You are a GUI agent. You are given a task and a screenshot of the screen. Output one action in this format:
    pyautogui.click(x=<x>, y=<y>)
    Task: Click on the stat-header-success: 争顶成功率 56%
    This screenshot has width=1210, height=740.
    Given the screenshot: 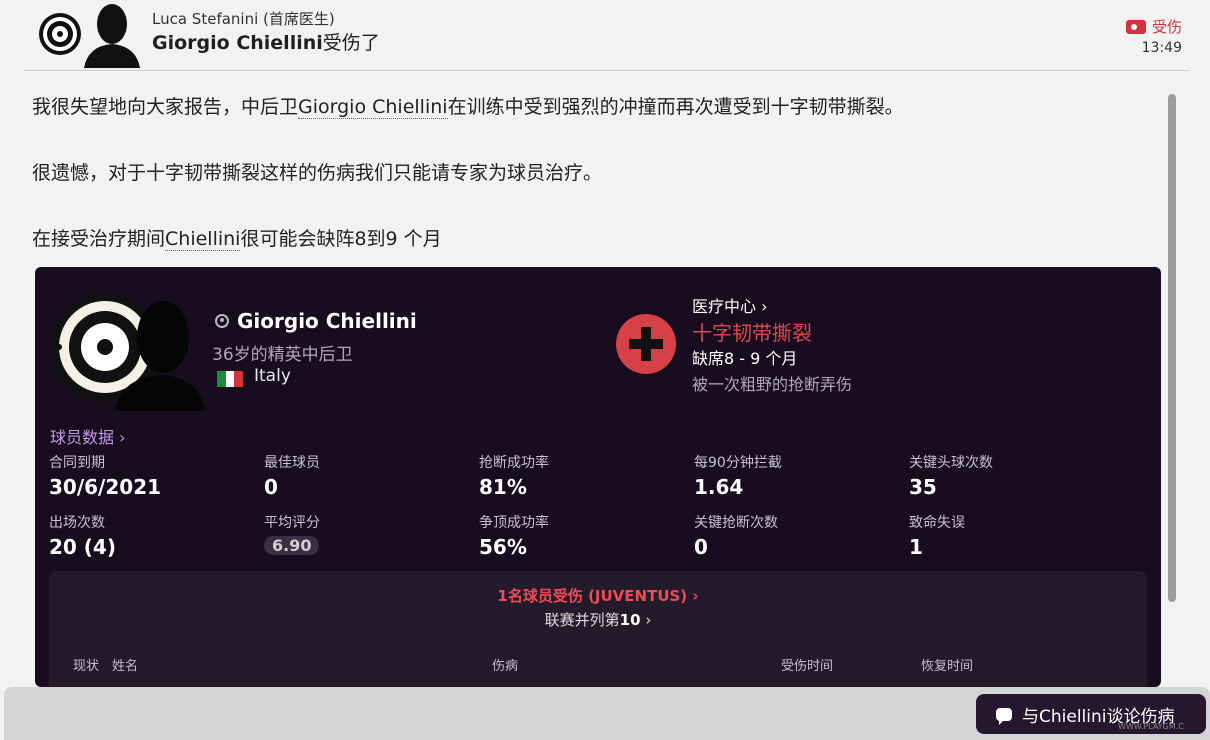 What is the action you would take?
    pyautogui.click(x=514, y=535)
    